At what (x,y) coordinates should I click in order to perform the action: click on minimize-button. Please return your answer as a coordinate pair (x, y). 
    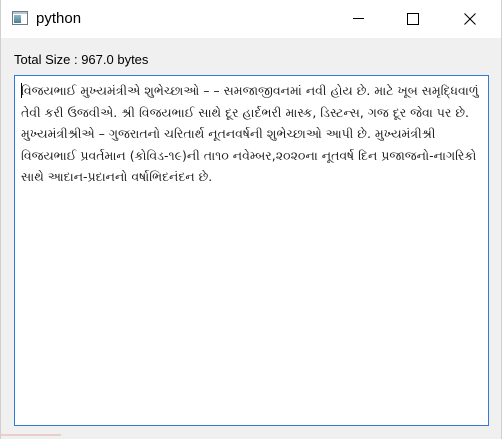
    Looking at the image, I should click on (358, 19).